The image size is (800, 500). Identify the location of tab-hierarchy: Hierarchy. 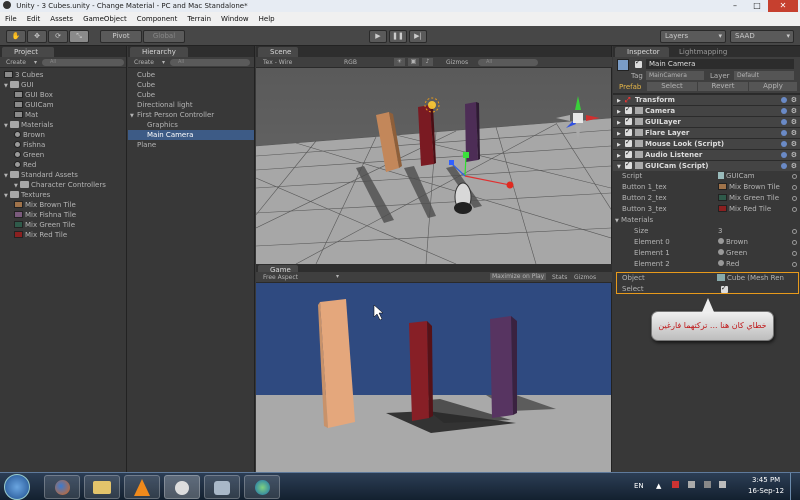
(159, 52).